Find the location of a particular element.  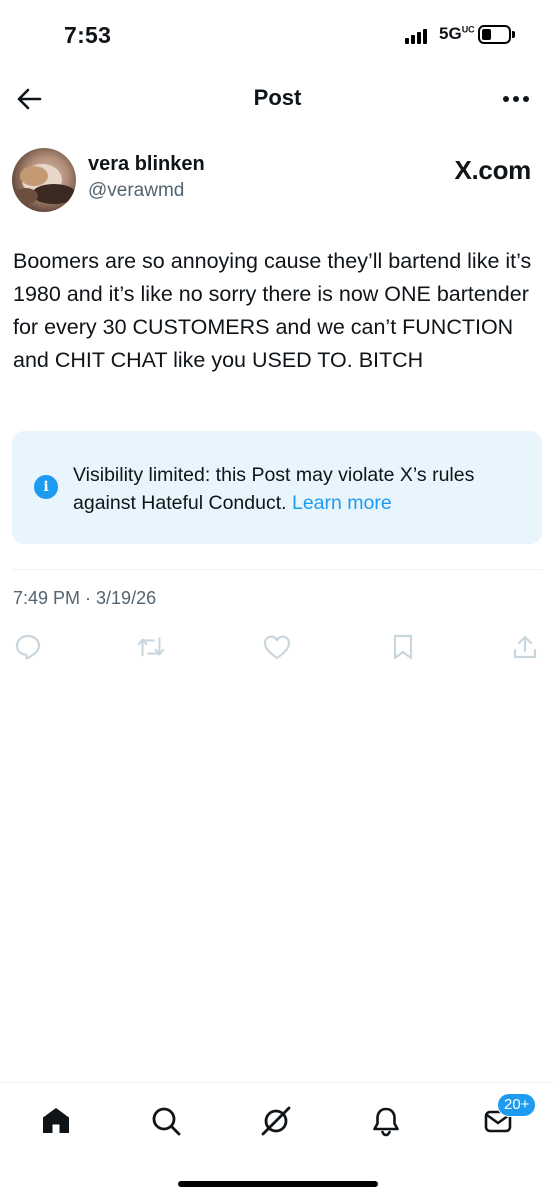

reply-icon is located at coordinates (28, 647).